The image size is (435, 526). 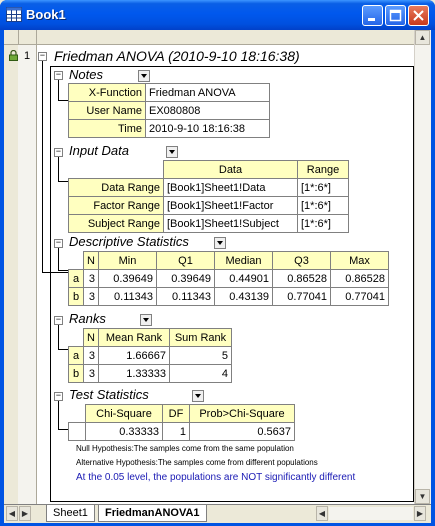 What do you see at coordinates (420, 513) in the screenshot?
I see `hscroll-right-button: ▶` at bounding box center [420, 513].